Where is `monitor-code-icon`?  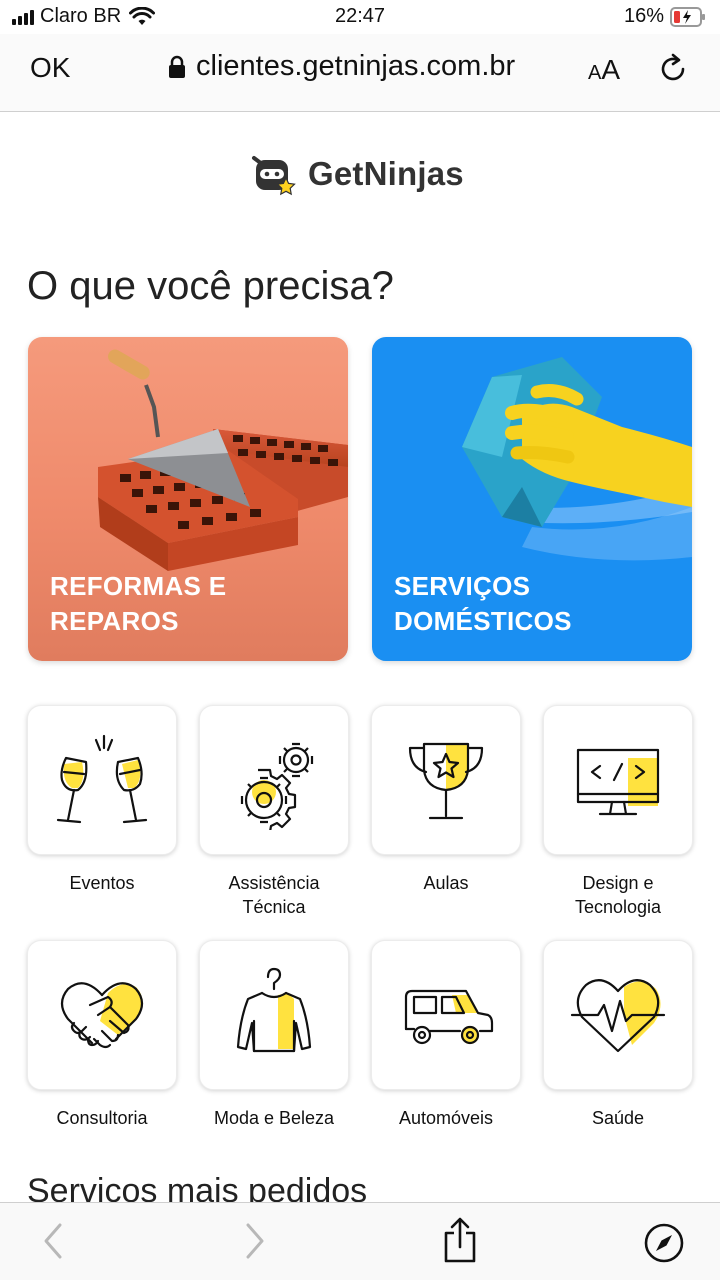 monitor-code-icon is located at coordinates (618, 782).